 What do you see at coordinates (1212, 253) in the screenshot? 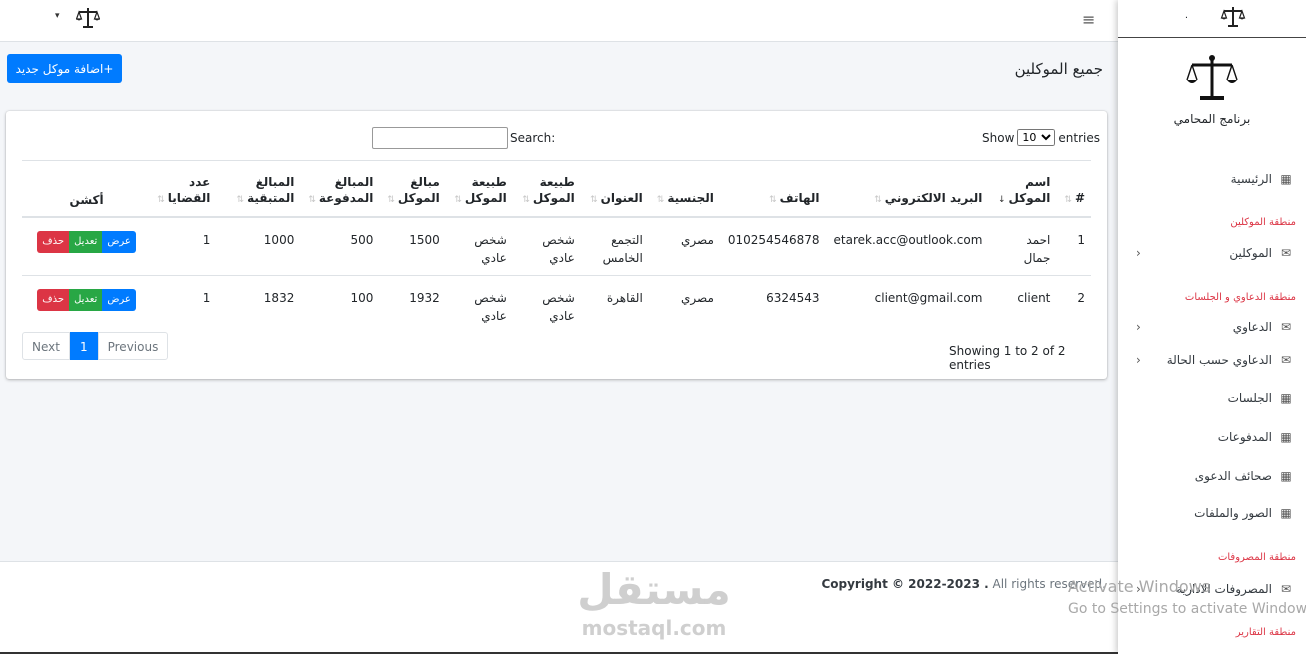
I see `sidebar-item-clients: ✉ الموكلين ‹` at bounding box center [1212, 253].